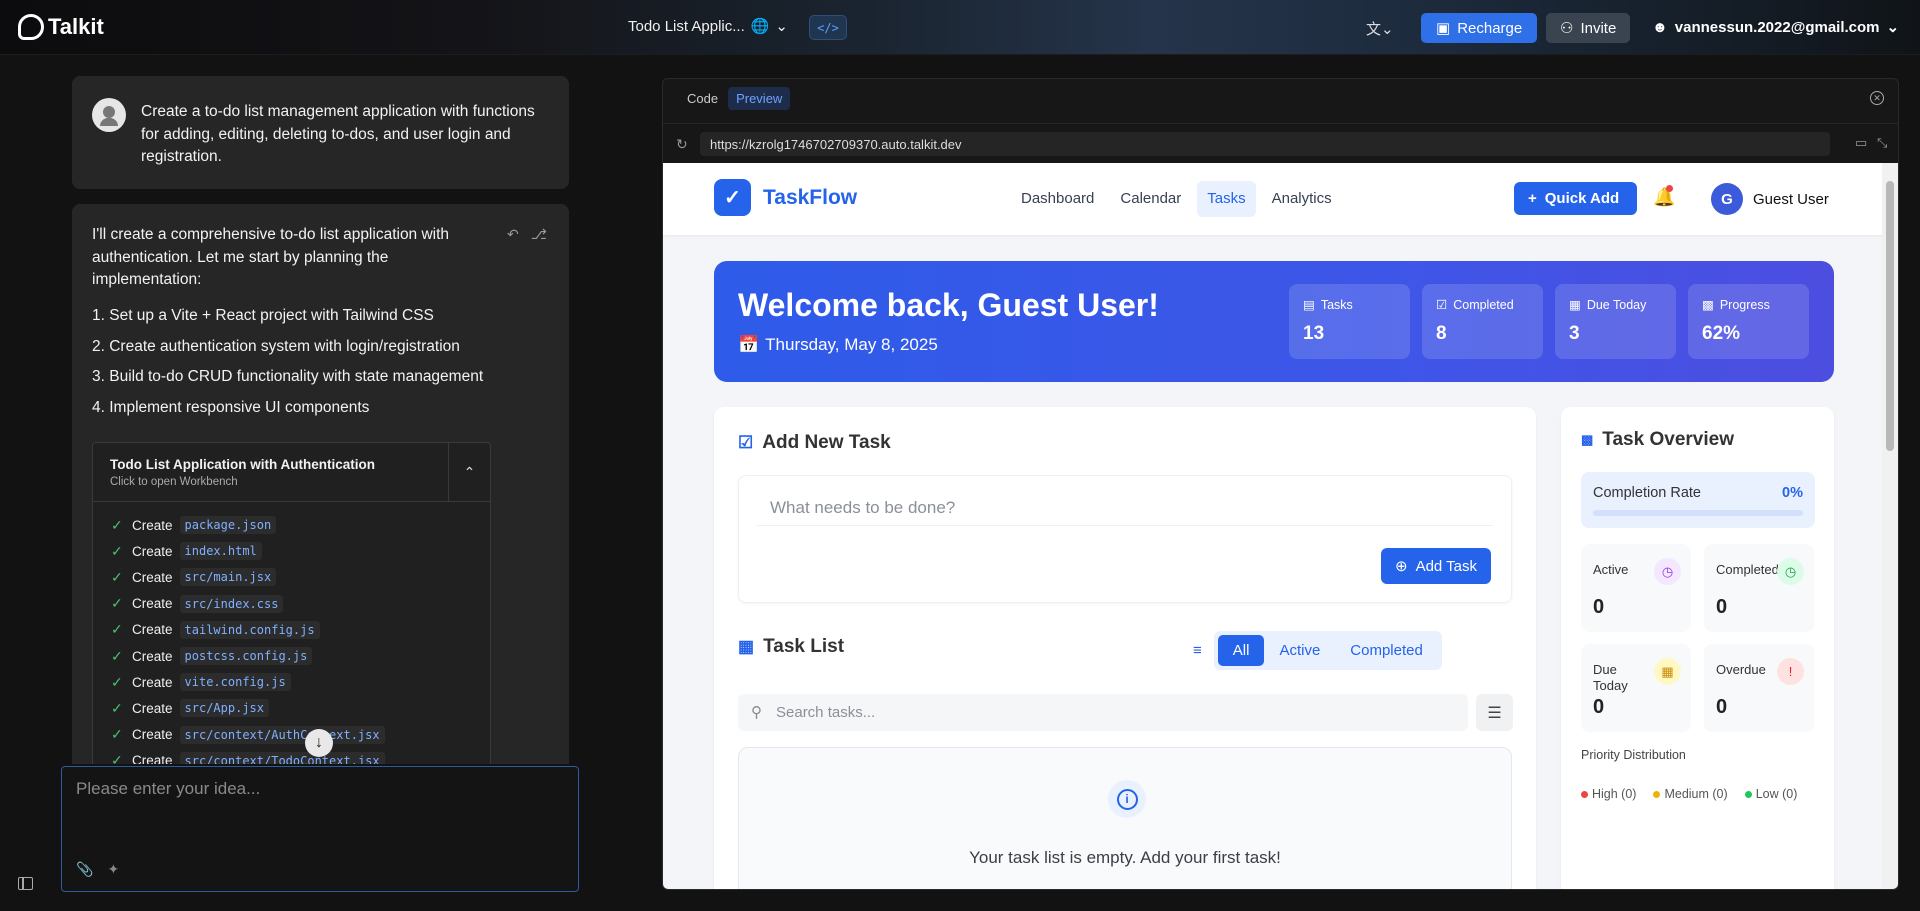 This screenshot has height=911, width=1920. I want to click on account-menu: ☻ vannessun.2022@gmail.com ⌄, so click(1775, 27).